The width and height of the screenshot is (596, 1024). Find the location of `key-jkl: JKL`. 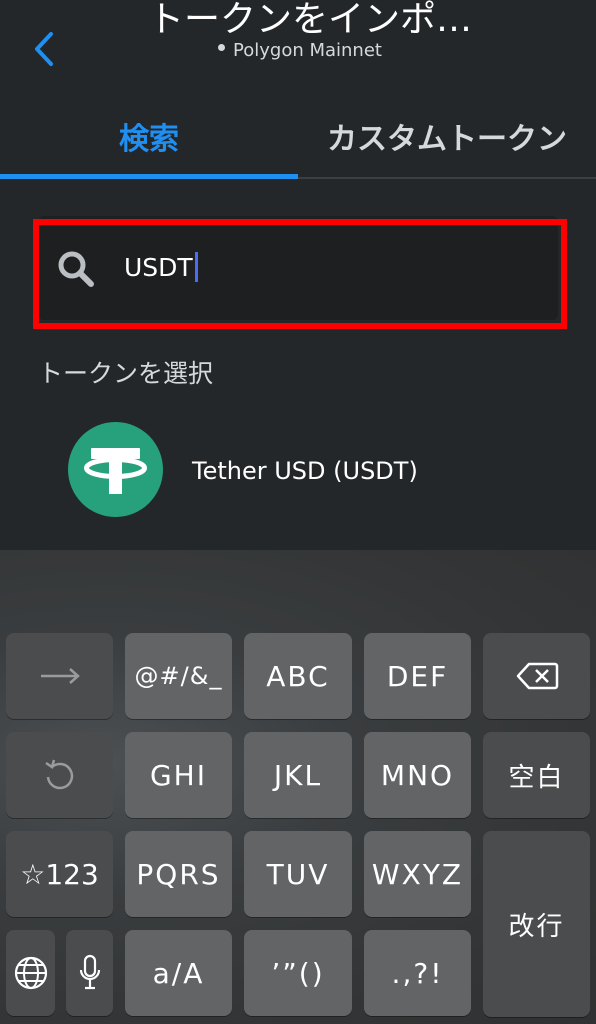

key-jkl: JKL is located at coordinates (298, 775).